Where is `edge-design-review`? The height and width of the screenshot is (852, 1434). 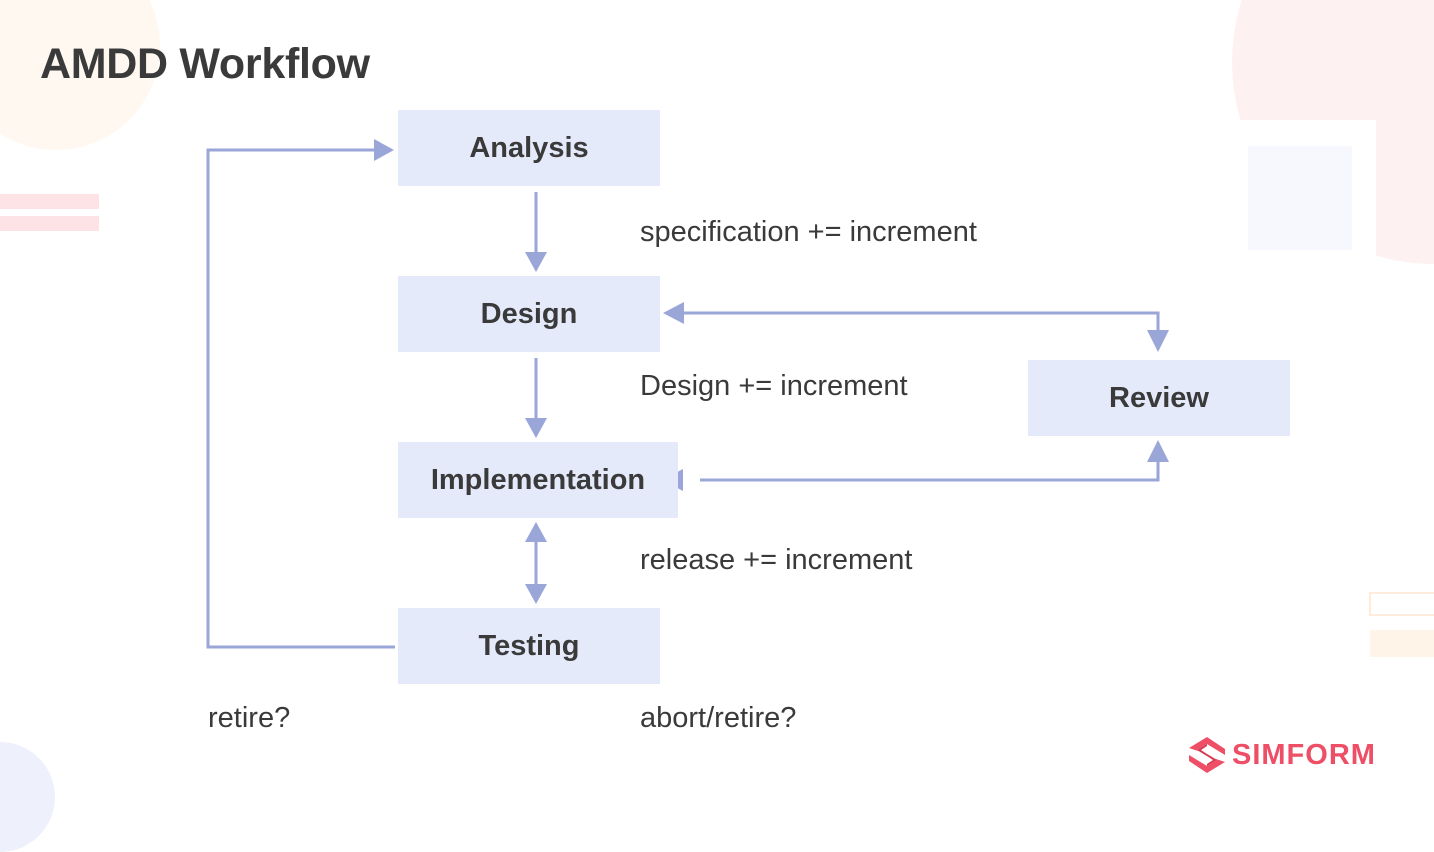 edge-design-review is located at coordinates (921, 322).